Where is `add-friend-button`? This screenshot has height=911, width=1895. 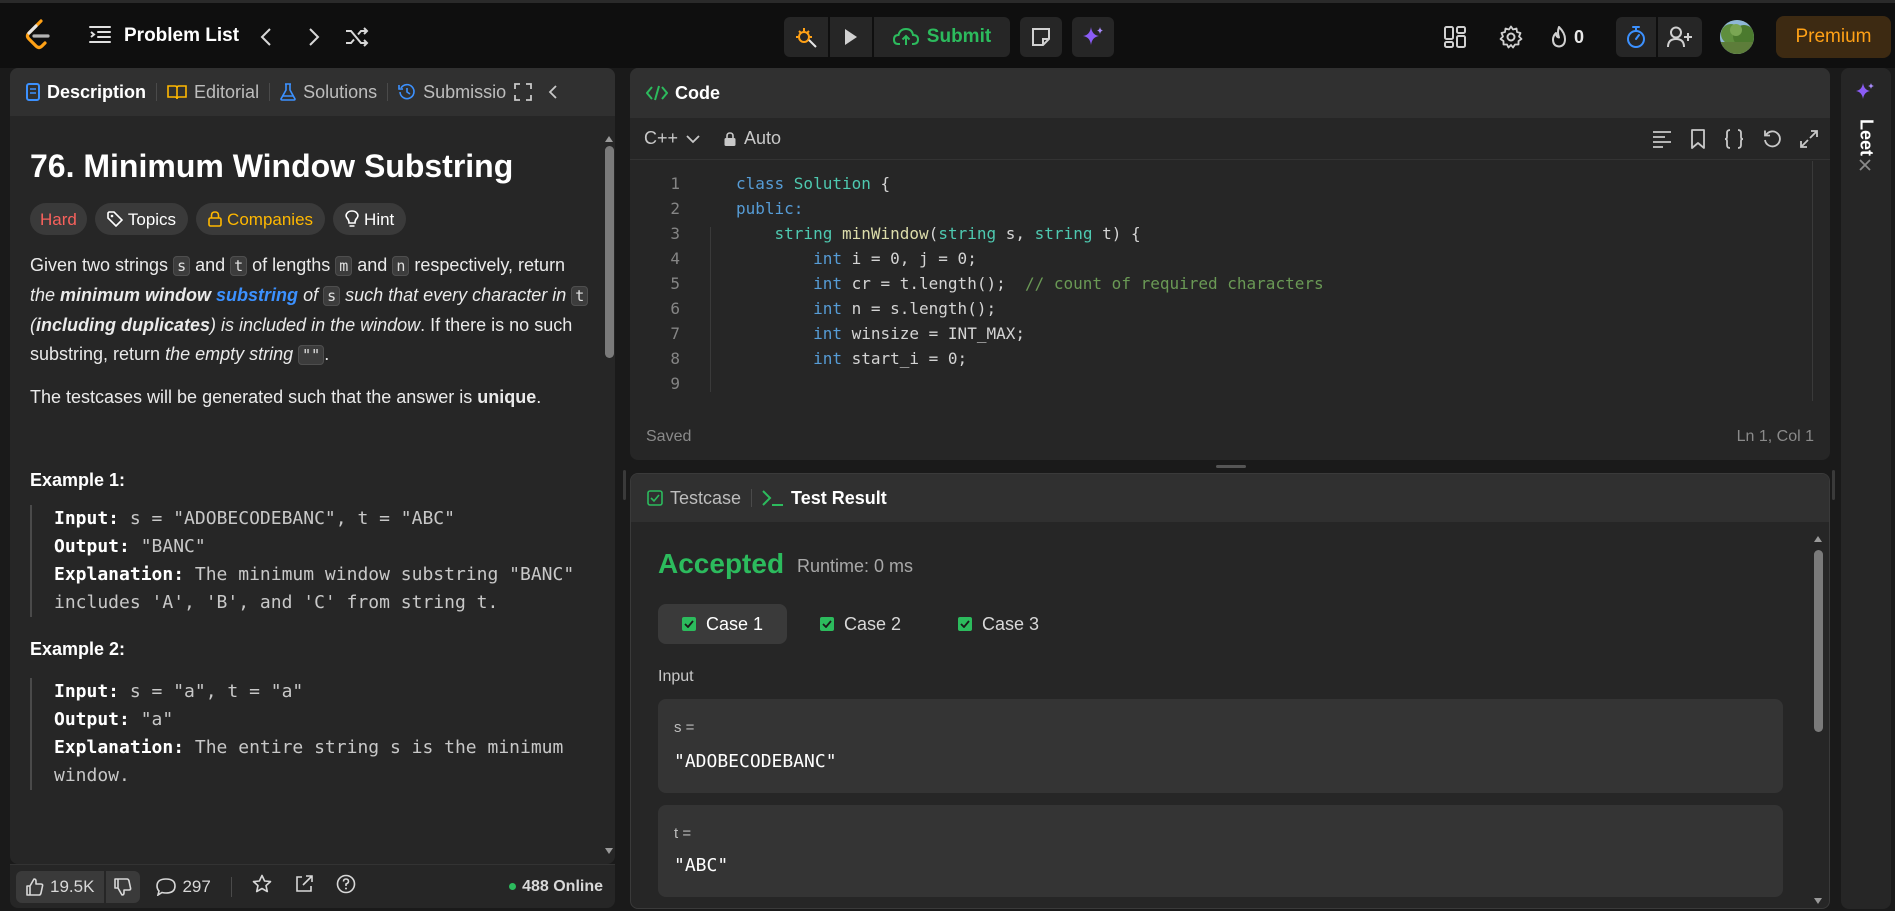 add-friend-button is located at coordinates (1680, 37).